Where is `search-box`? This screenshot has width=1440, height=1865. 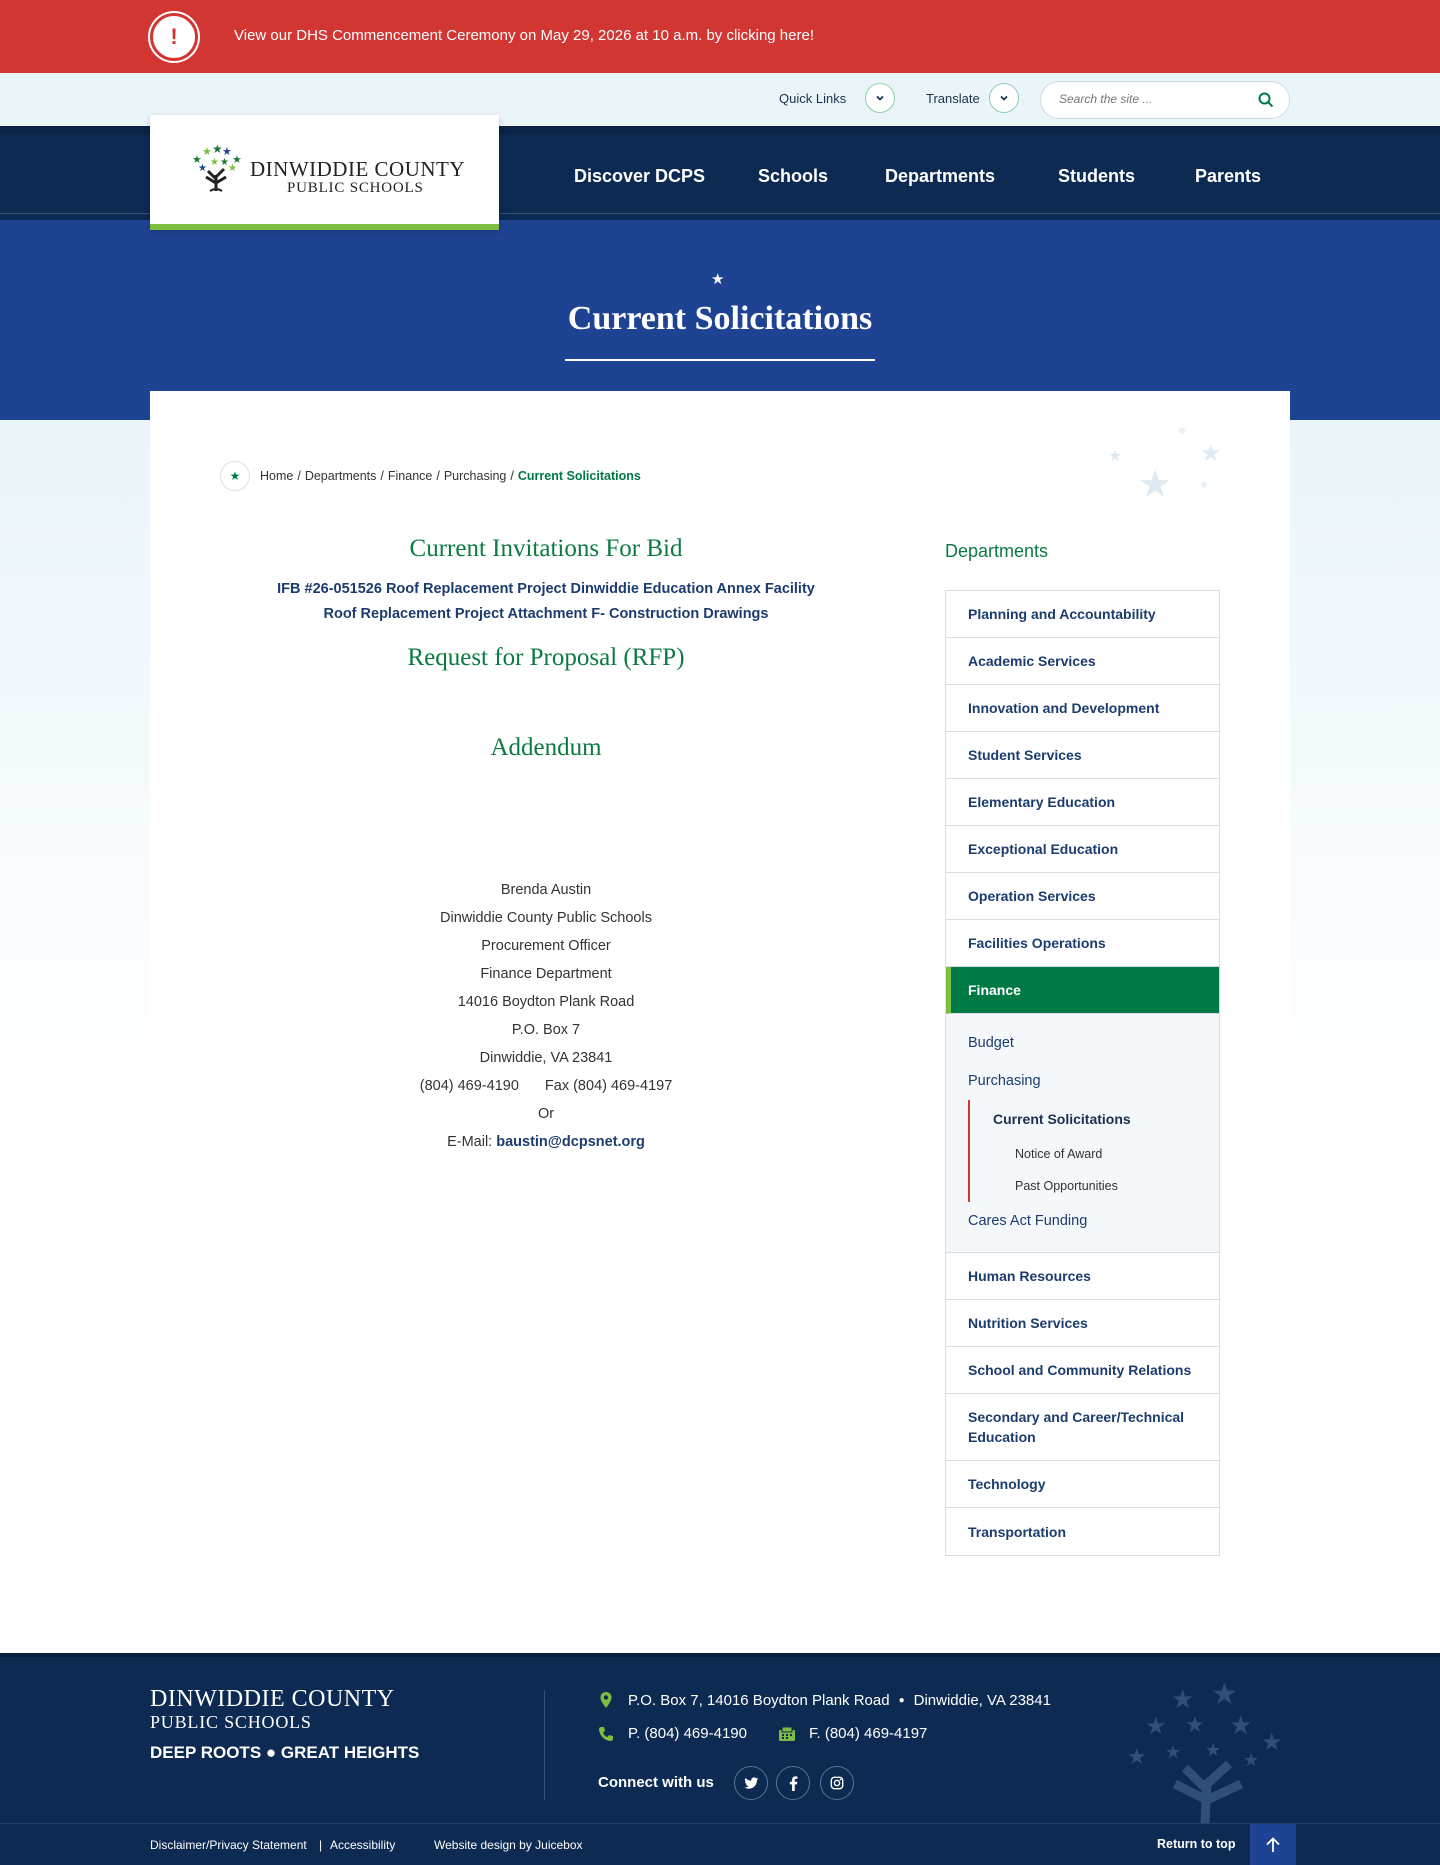 search-box is located at coordinates (1165, 100).